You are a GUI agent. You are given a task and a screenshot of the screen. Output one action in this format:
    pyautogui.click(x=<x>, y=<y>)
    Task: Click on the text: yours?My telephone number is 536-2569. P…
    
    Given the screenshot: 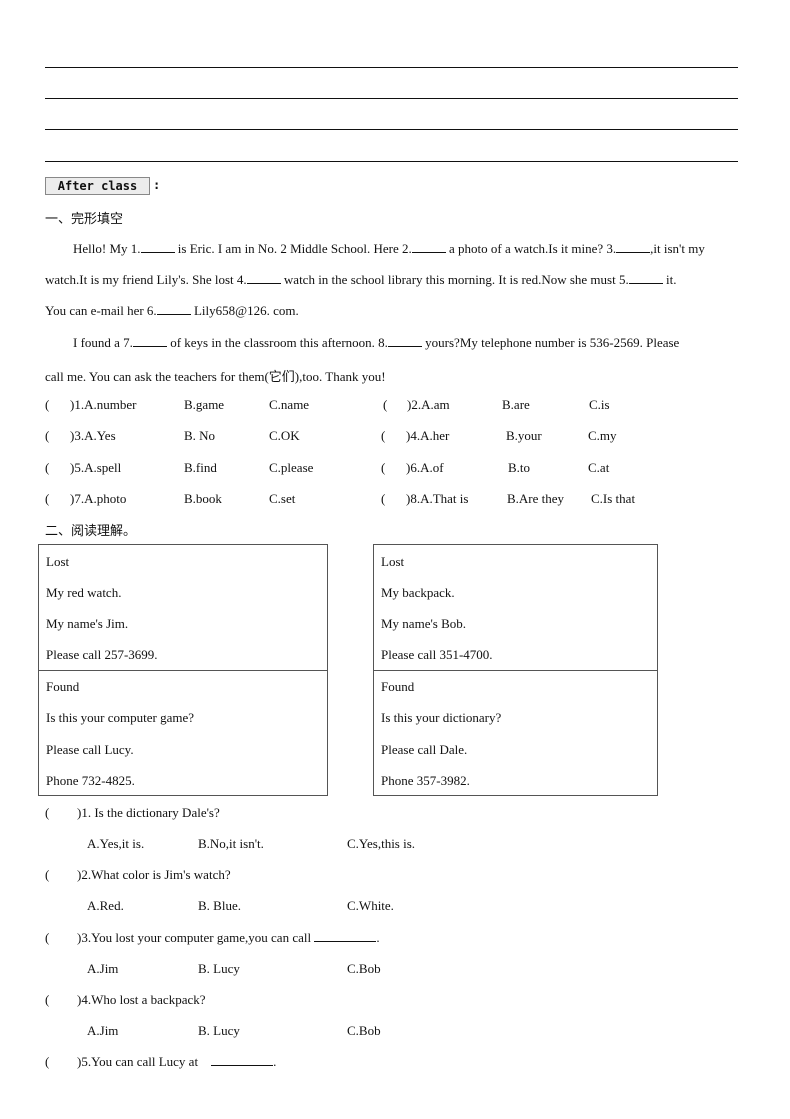 What is the action you would take?
    pyautogui.click(x=550, y=342)
    